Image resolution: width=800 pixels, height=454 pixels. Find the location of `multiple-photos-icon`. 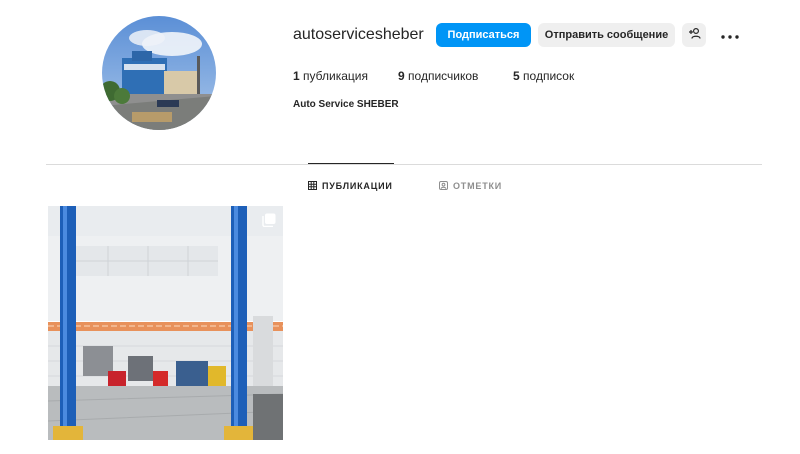

multiple-photos-icon is located at coordinates (269, 222).